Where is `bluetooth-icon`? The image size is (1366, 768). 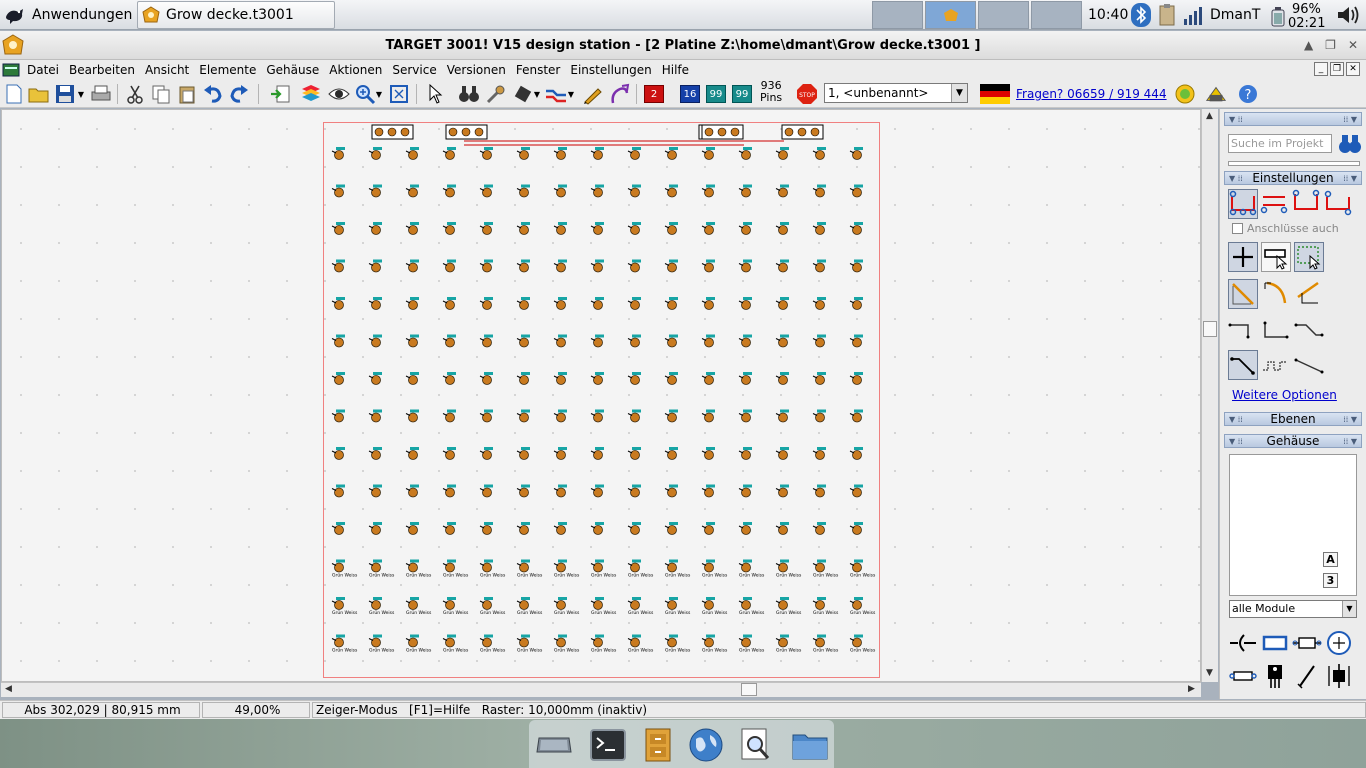 bluetooth-icon is located at coordinates (1141, 15).